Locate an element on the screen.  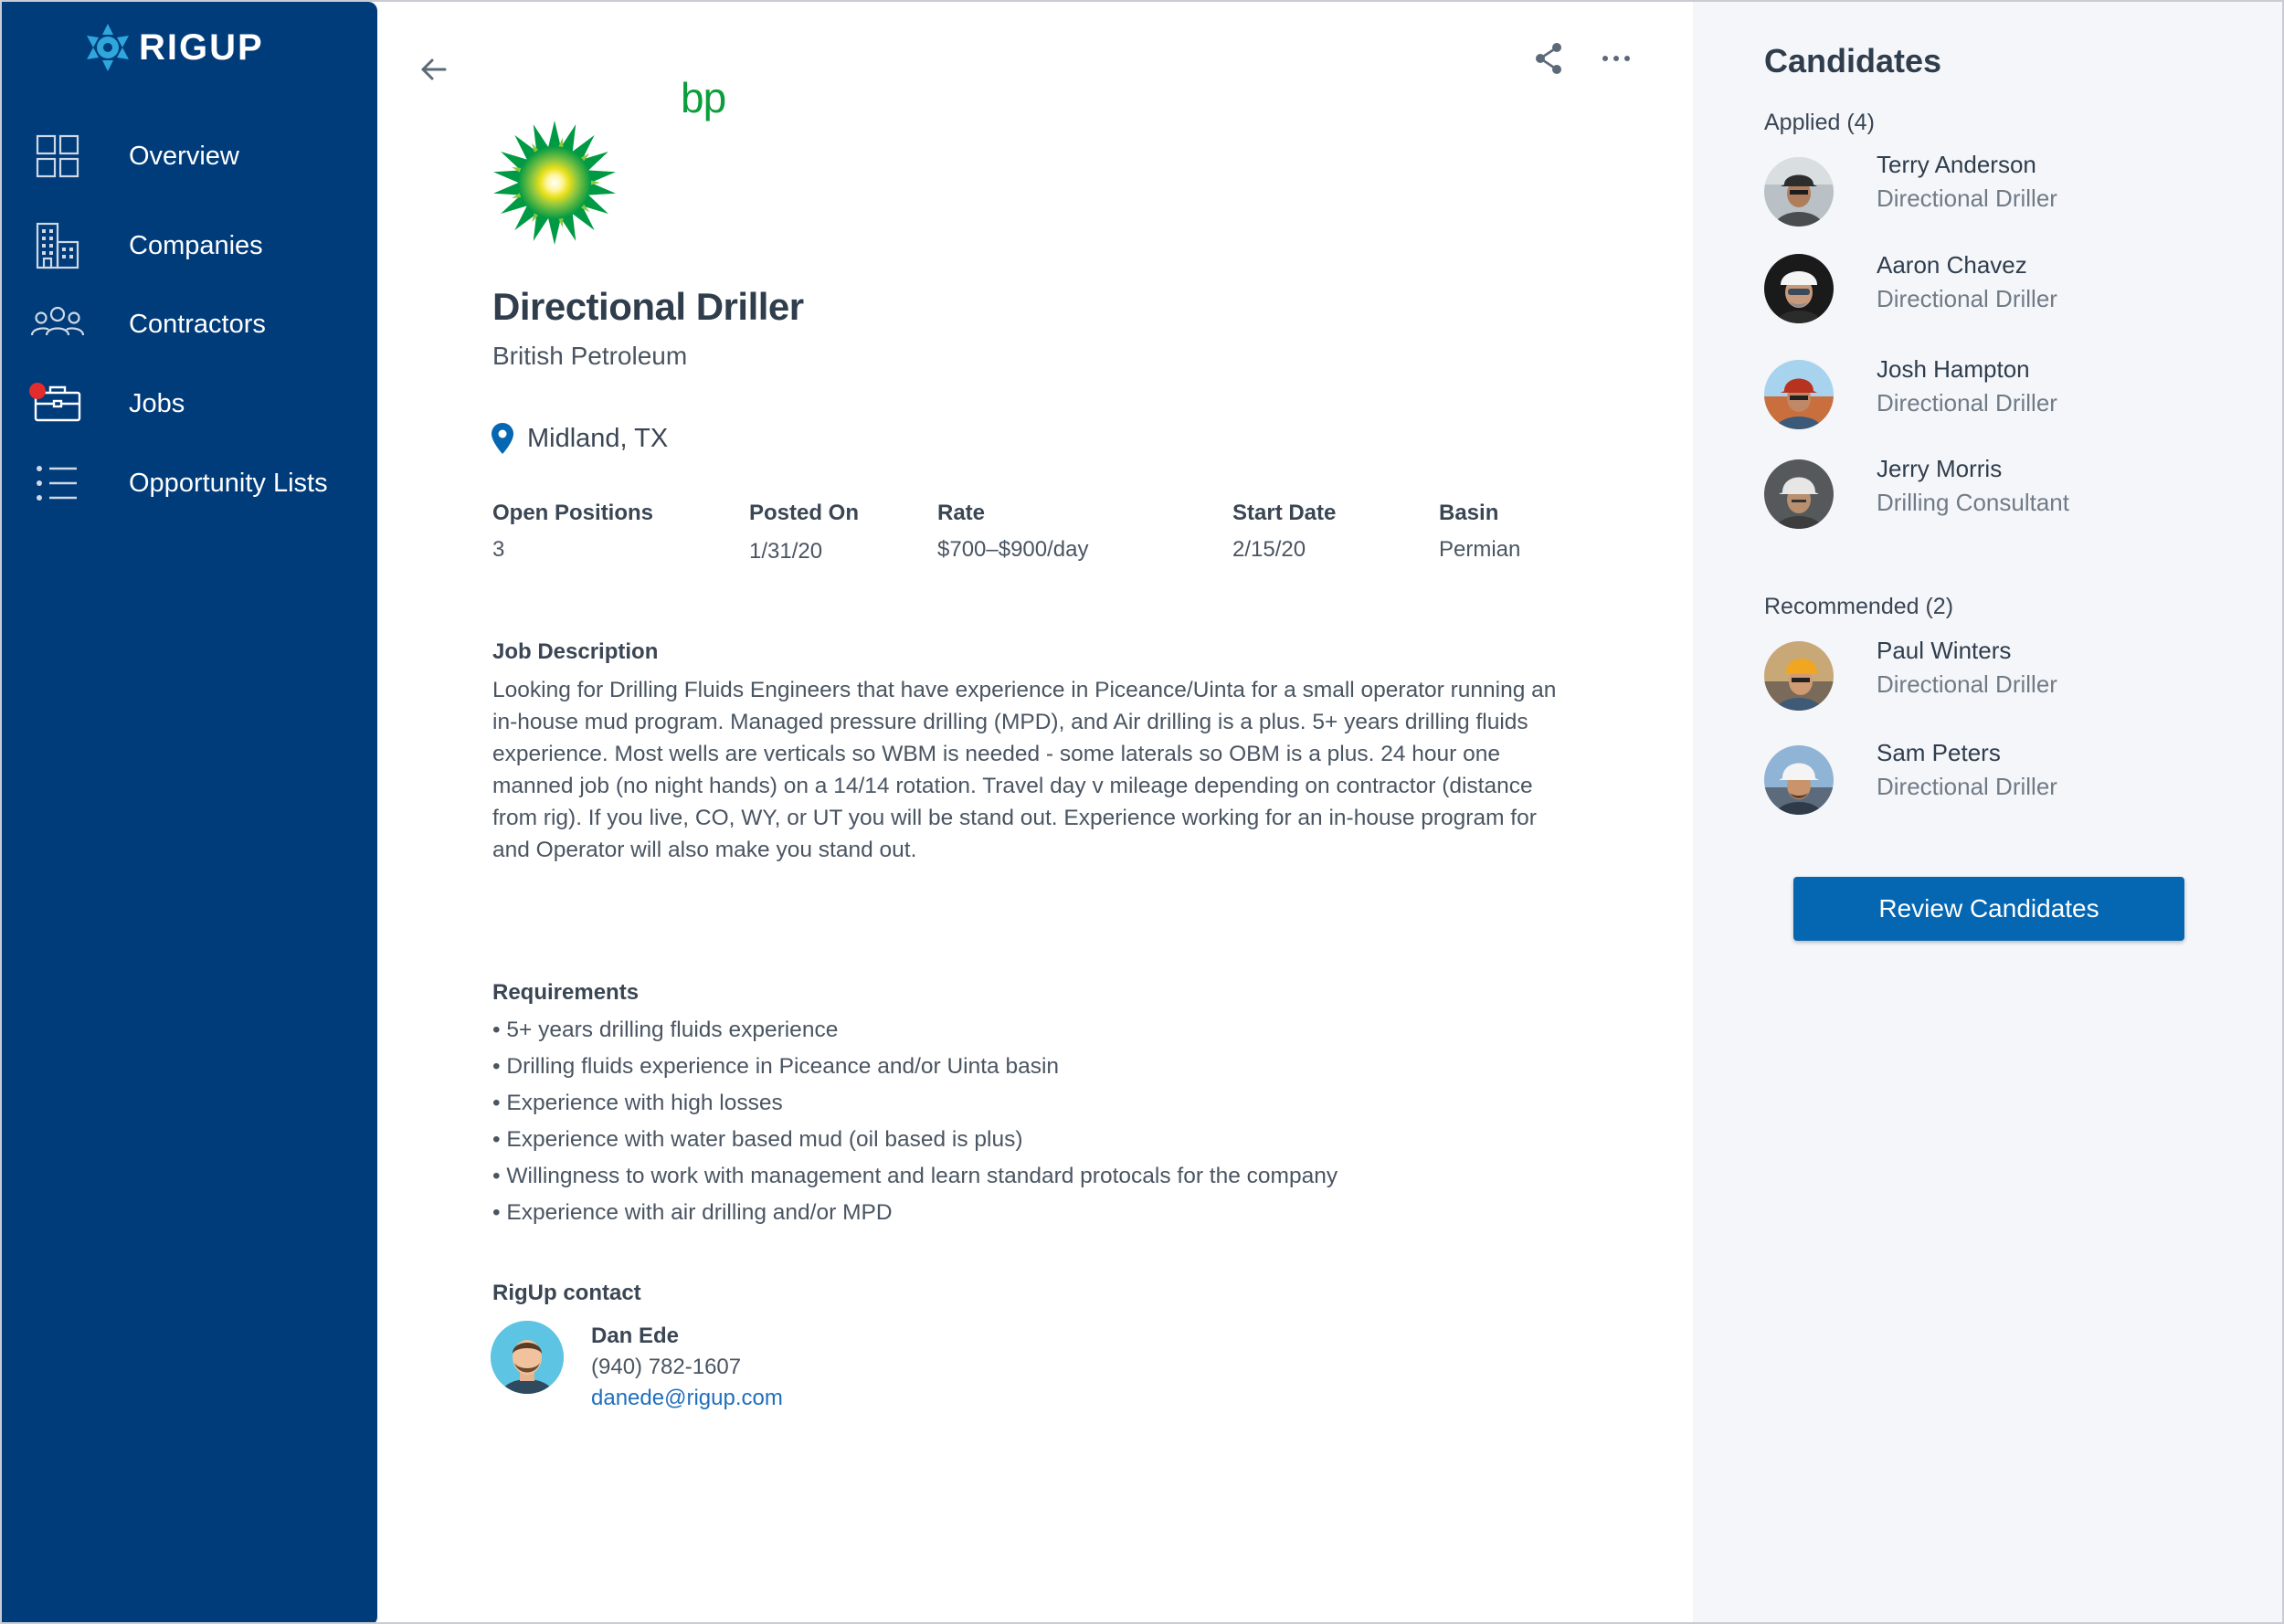
meta-value: 3 is located at coordinates (498, 549).